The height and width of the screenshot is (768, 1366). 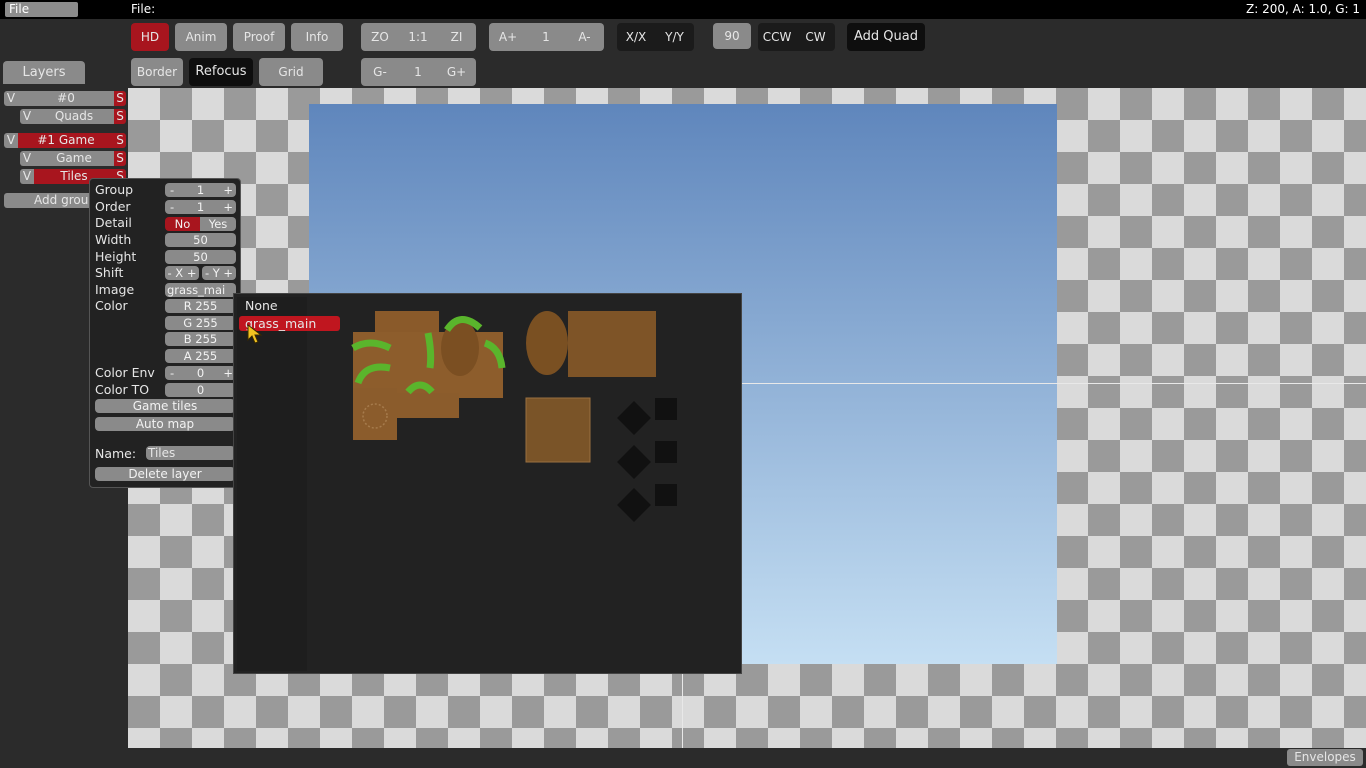 What do you see at coordinates (647, 460) in the screenshot?
I see `shadow-tiles` at bounding box center [647, 460].